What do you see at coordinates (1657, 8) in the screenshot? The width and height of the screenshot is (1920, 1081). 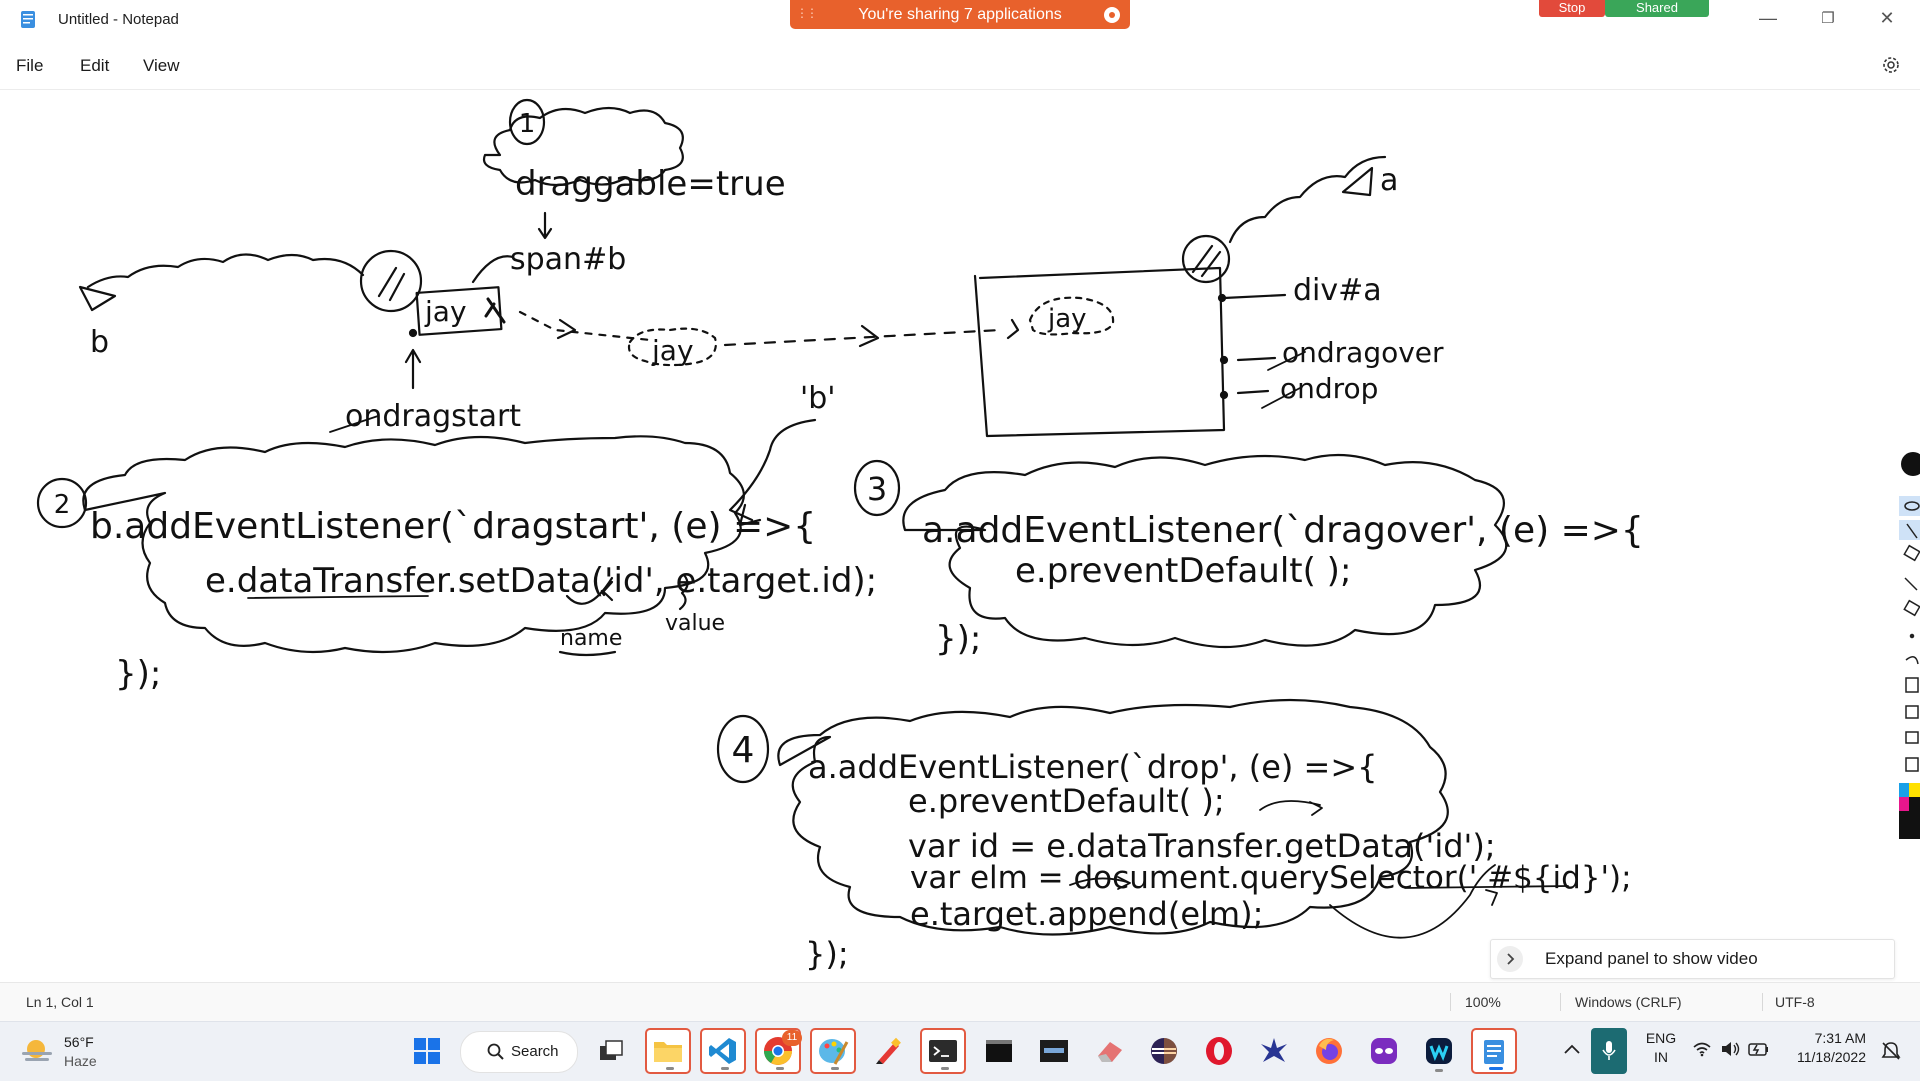 I see `shared-status-button: Shared` at bounding box center [1657, 8].